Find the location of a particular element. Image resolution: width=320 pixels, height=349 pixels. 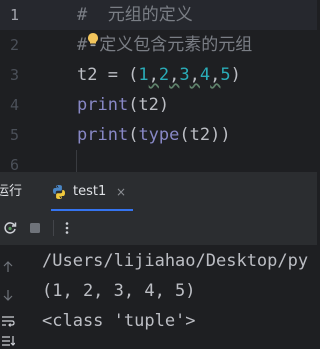

code-line: 2 # 定义包含元素的元组 is located at coordinates (158, 45).